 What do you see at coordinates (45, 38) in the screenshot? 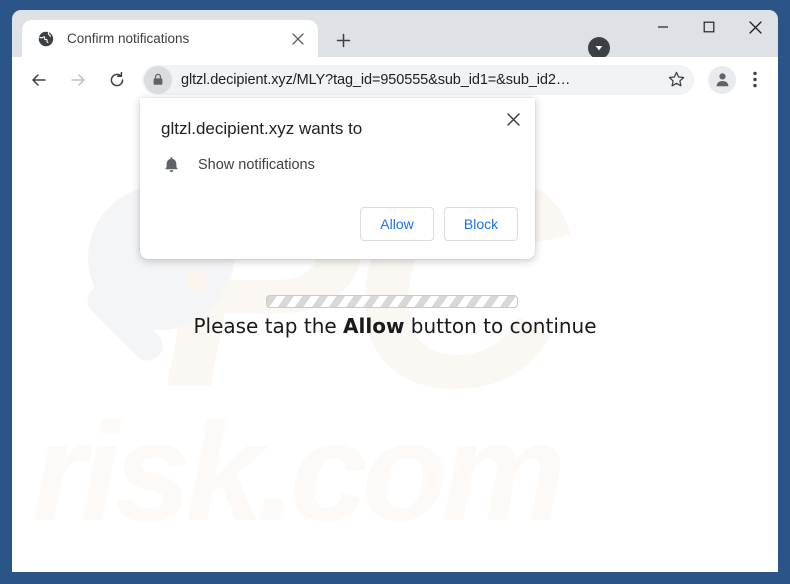
I see `globe-icon` at bounding box center [45, 38].